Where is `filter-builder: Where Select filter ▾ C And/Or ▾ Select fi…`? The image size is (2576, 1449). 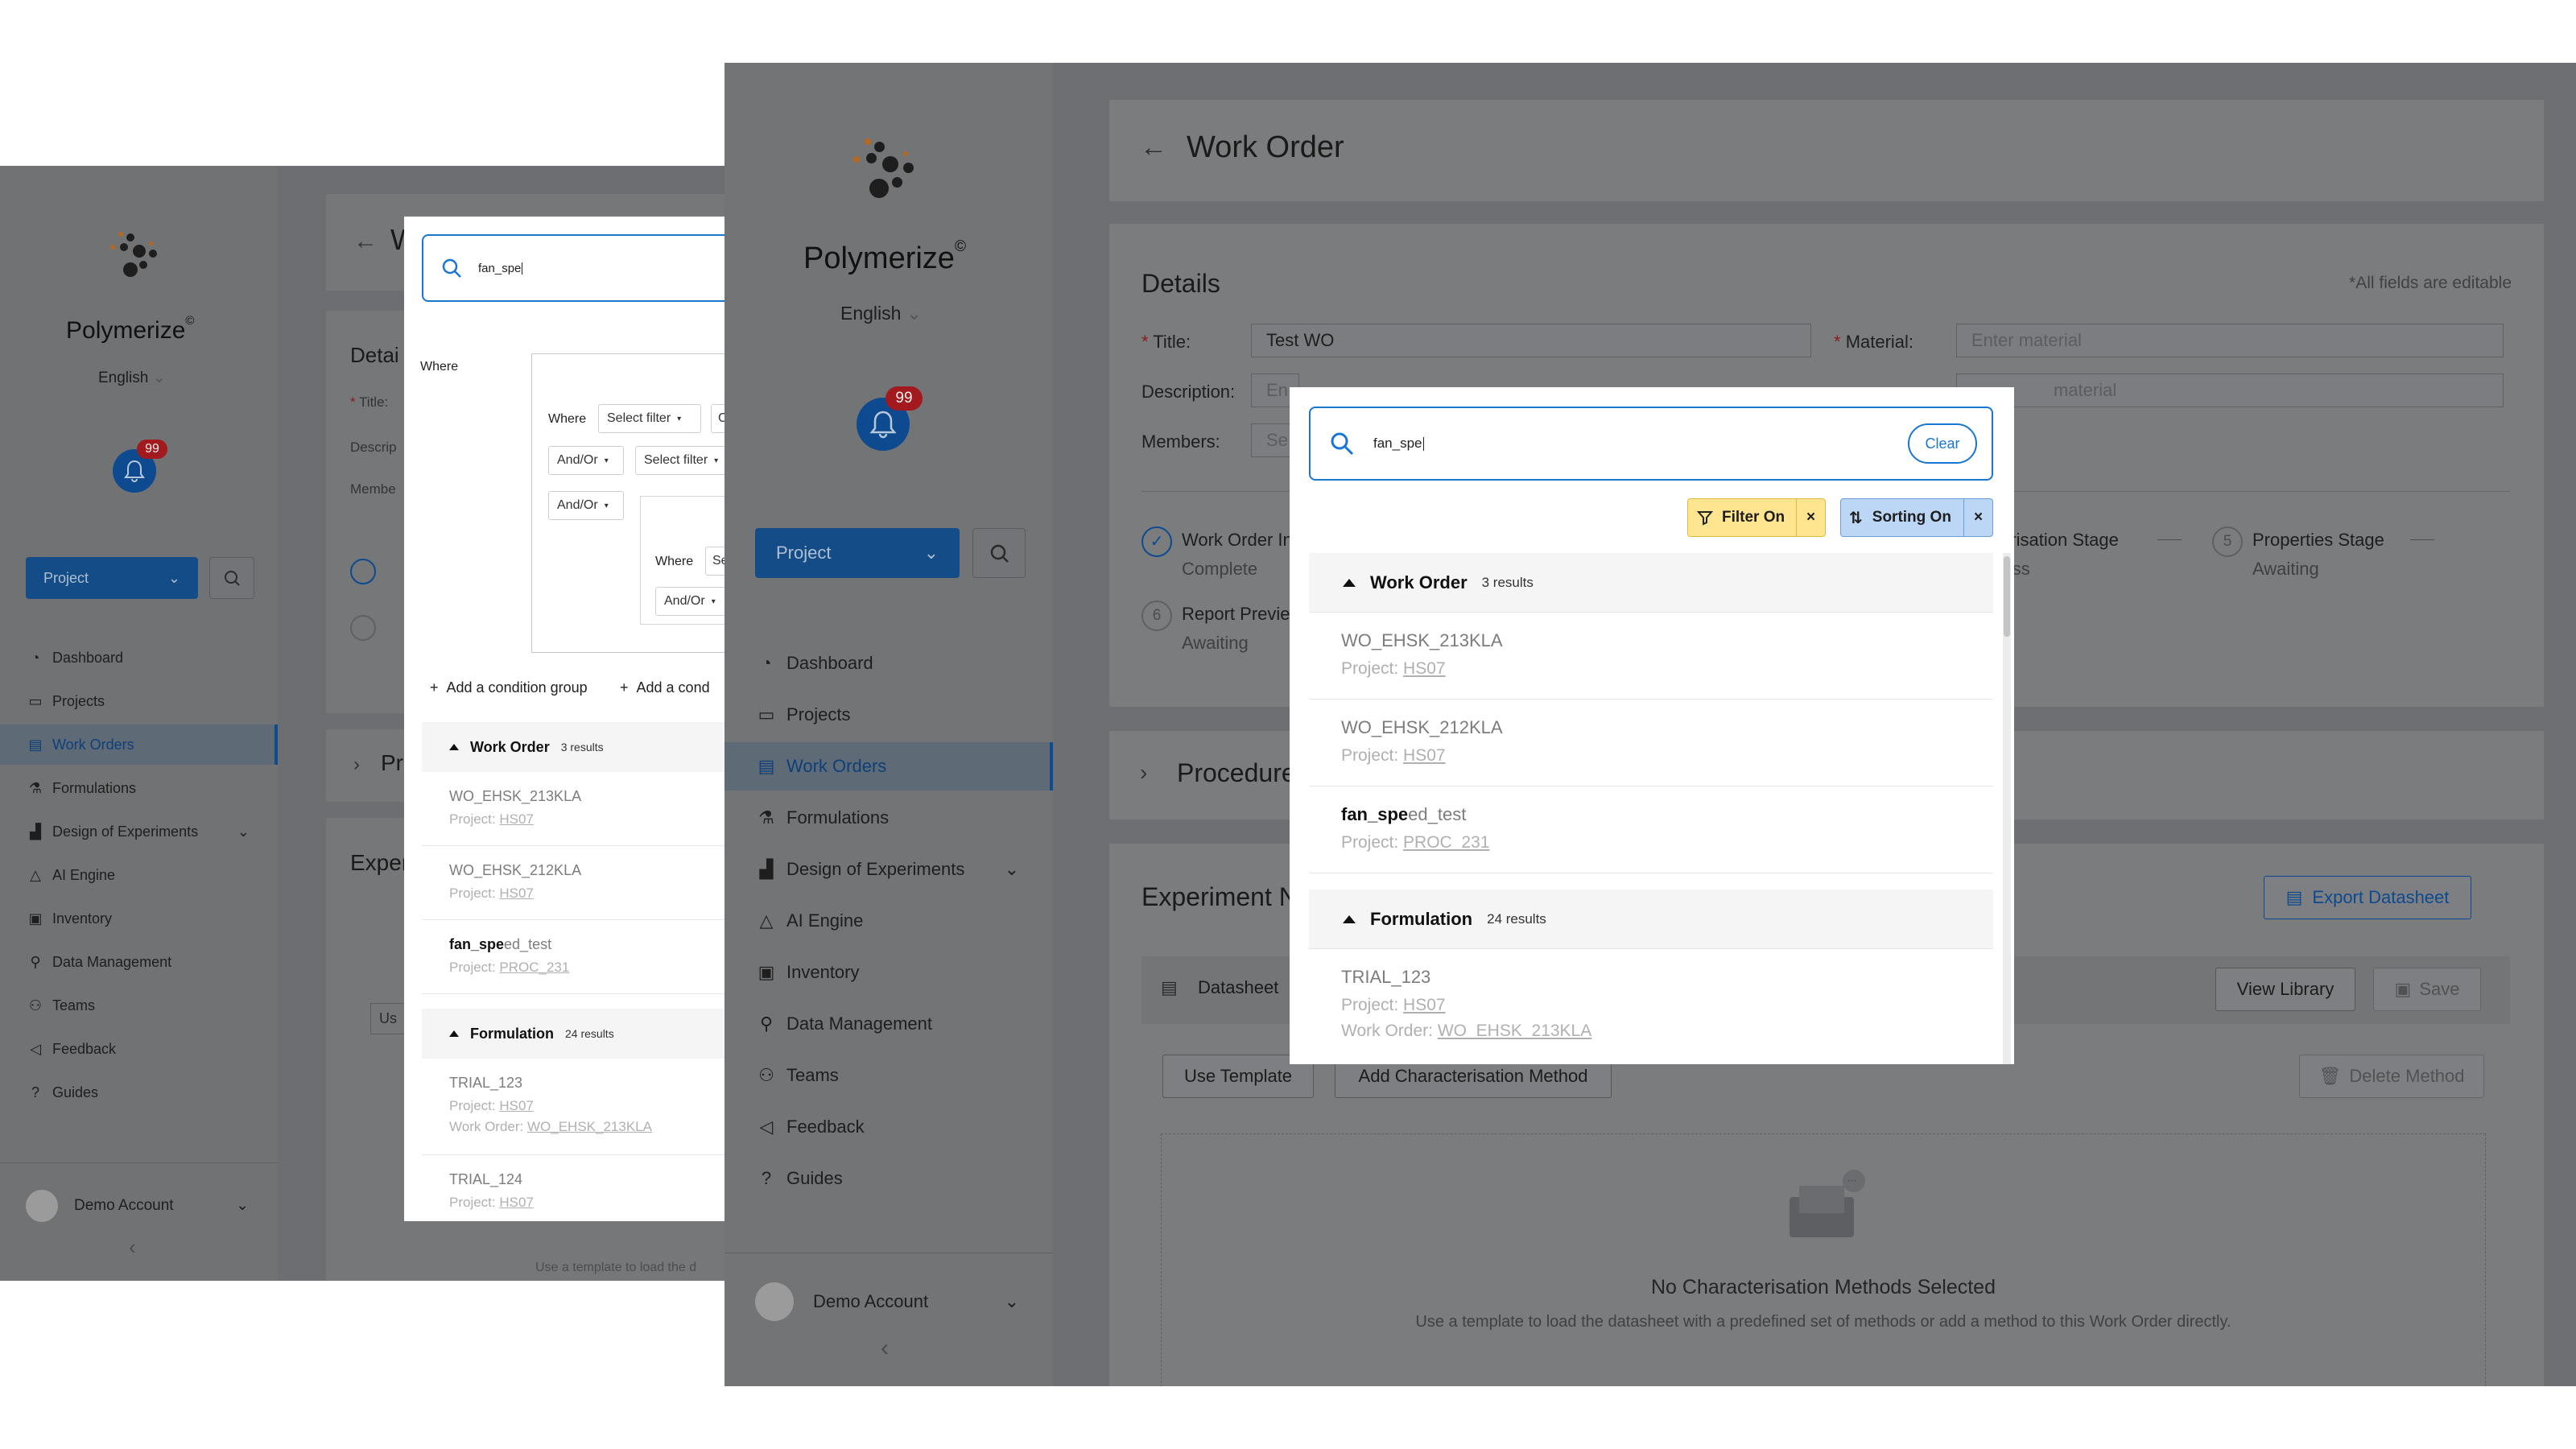 filter-builder: Where Select filter ▾ C And/Or ▾ Select fi… is located at coordinates (627, 503).